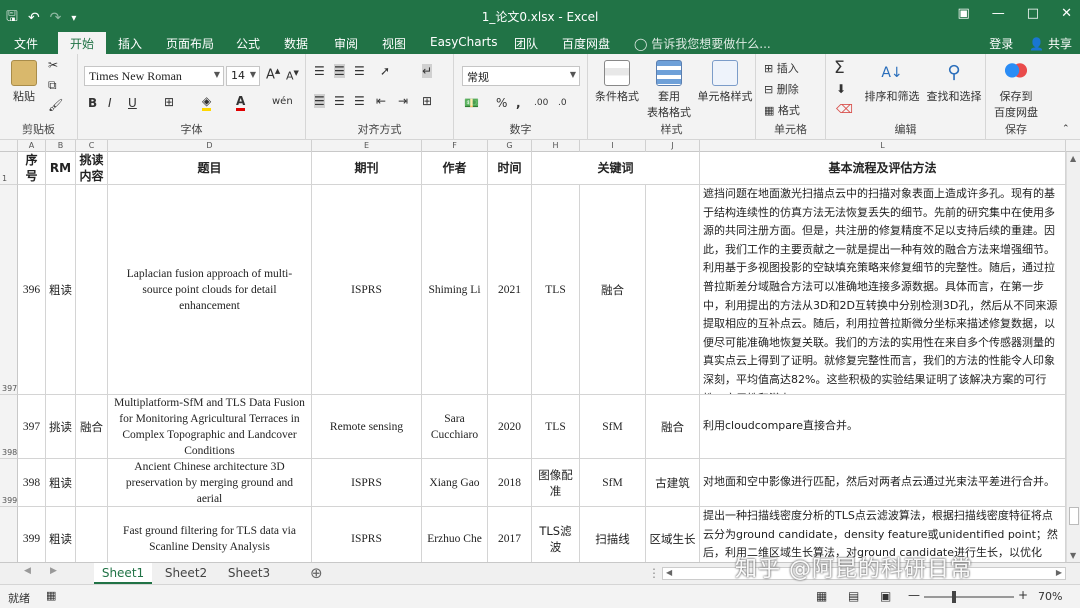 The height and width of the screenshot is (608, 1080). What do you see at coordinates (883, 483) in the screenshot?
I see `cell-method: 对地面和空中影像进行匹配，然后对两者点云通过光束法平差进行合并。` at bounding box center [883, 483].